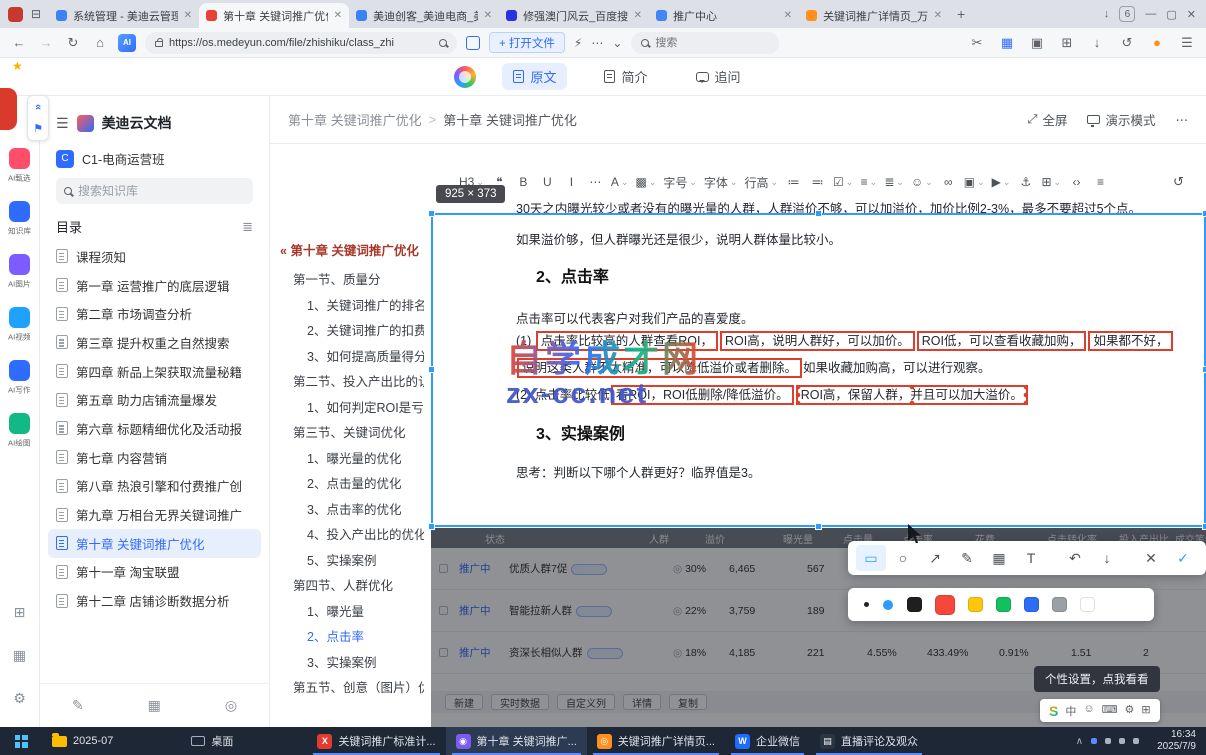 This screenshot has width=1206, height=755. I want to click on browser-tab: 关键词推广详情页_万相... ✕, so click(874, 15).